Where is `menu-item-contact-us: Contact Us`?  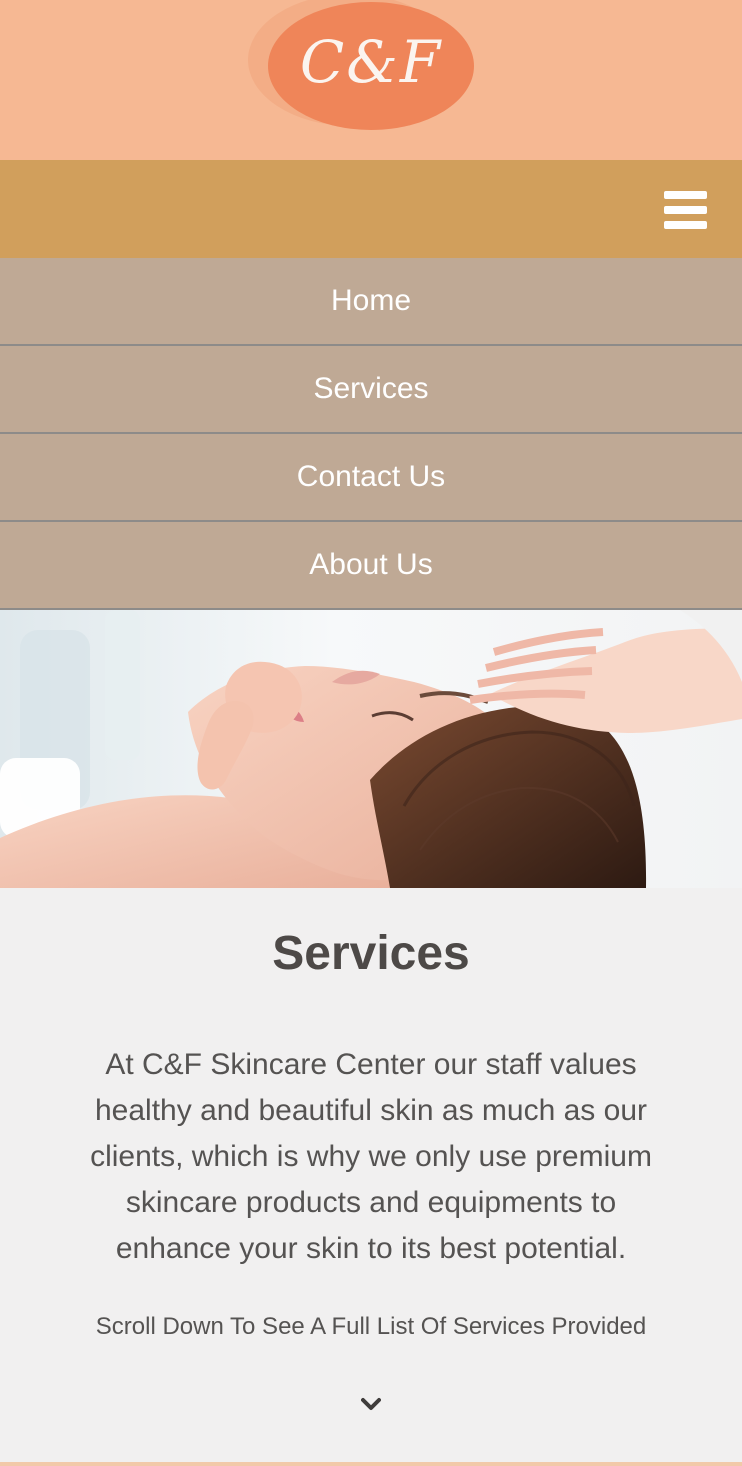
menu-item-contact-us: Contact Us is located at coordinates (371, 478).